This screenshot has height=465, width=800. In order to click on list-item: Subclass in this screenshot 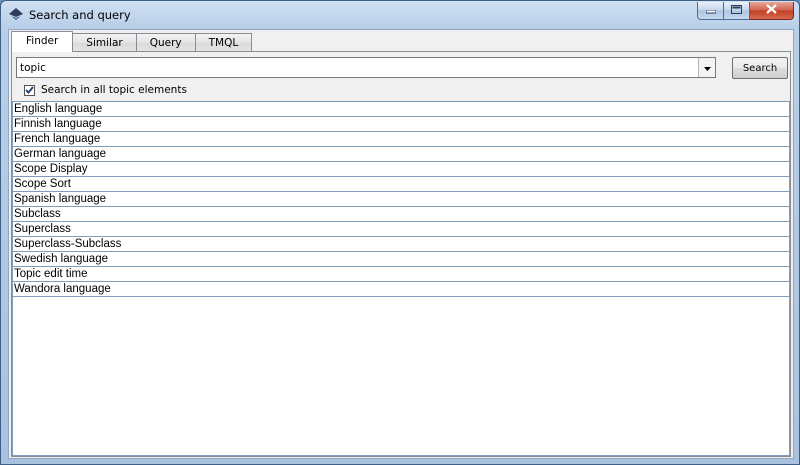, I will do `click(401, 214)`.